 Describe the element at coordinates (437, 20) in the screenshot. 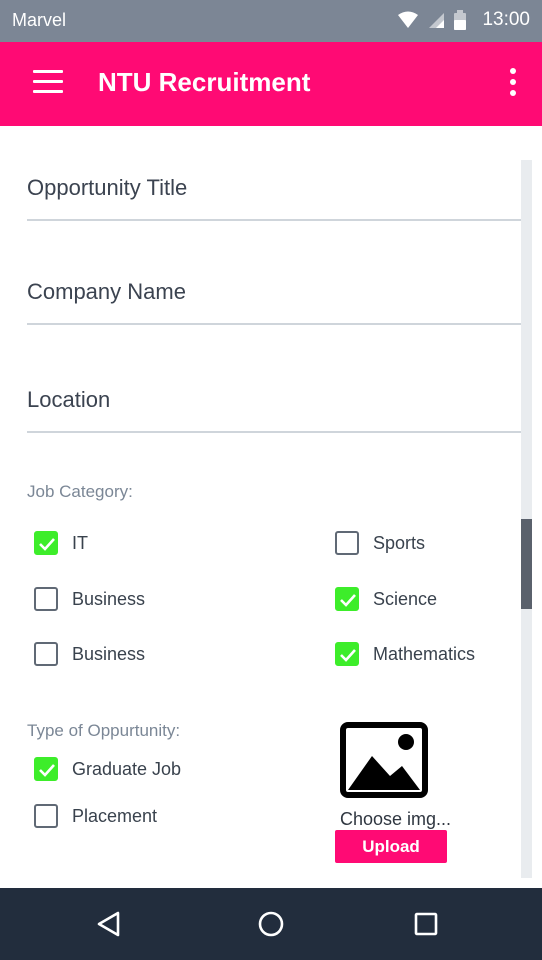

I see `signal-icon` at that location.